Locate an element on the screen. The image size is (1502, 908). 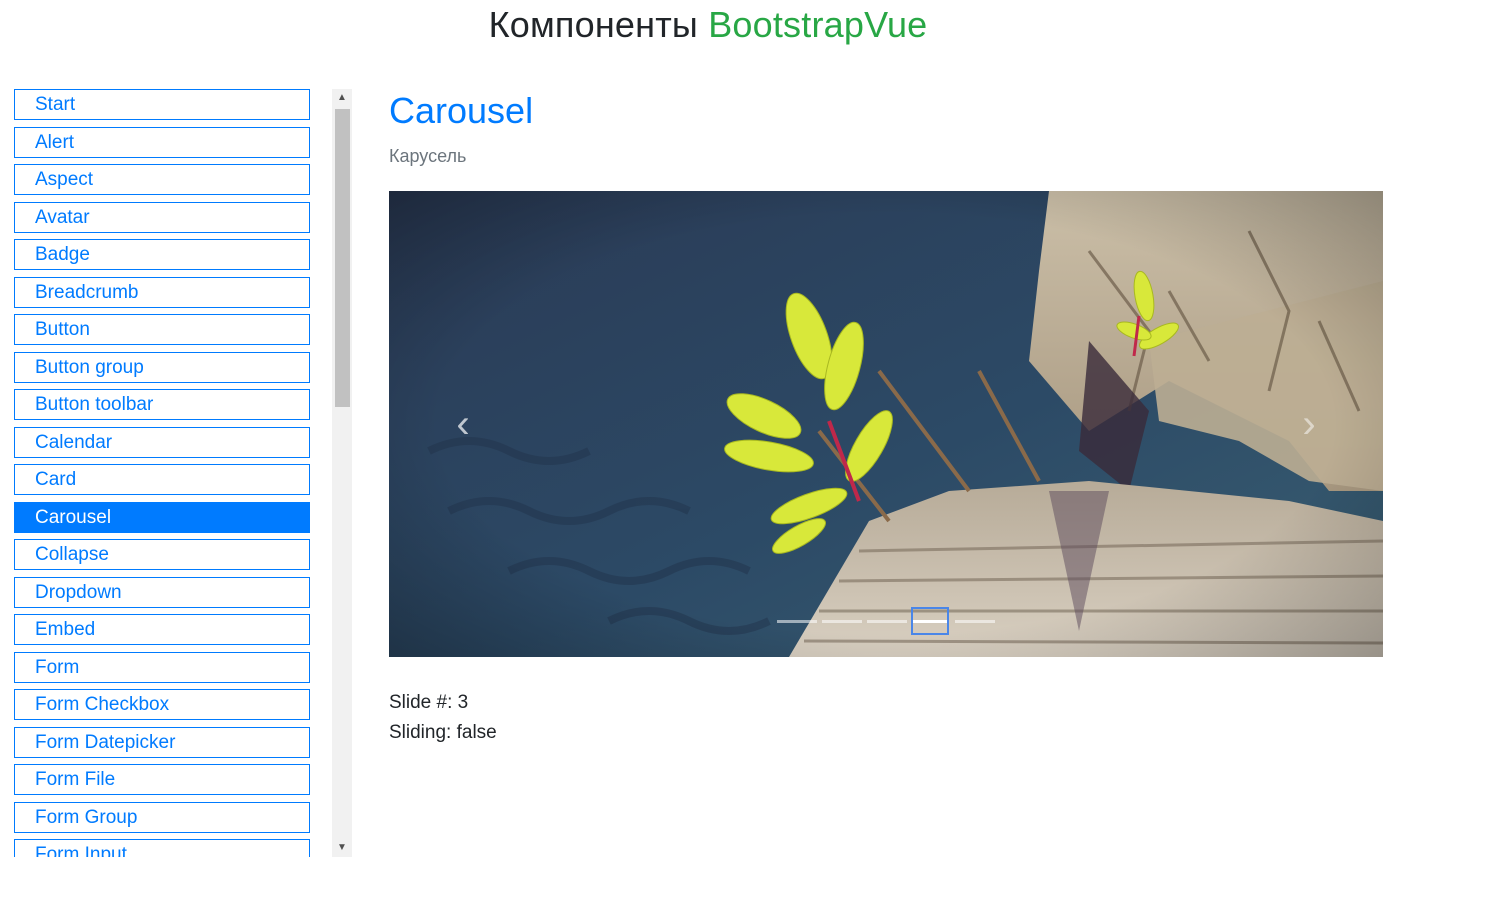
slide-number-text: Slide #: 3 is located at coordinates (429, 702).